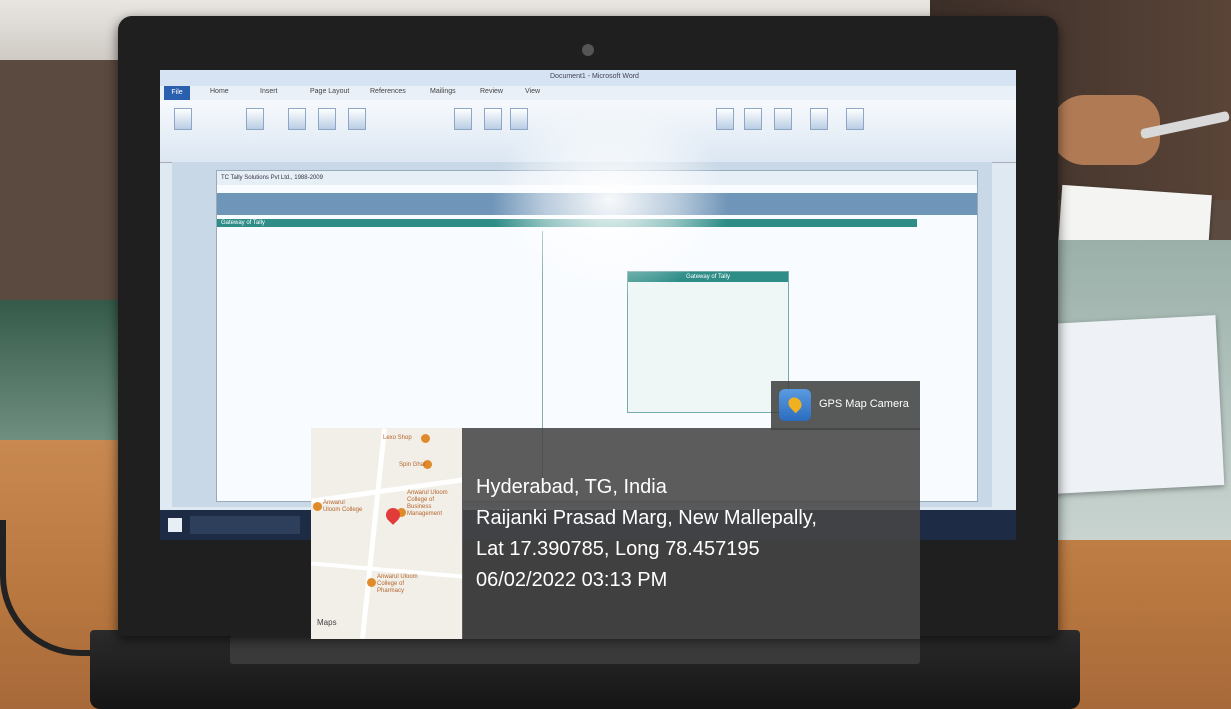 The width and height of the screenshot is (1231, 709). What do you see at coordinates (245, 525) in the screenshot?
I see `taskbar-search-box` at bounding box center [245, 525].